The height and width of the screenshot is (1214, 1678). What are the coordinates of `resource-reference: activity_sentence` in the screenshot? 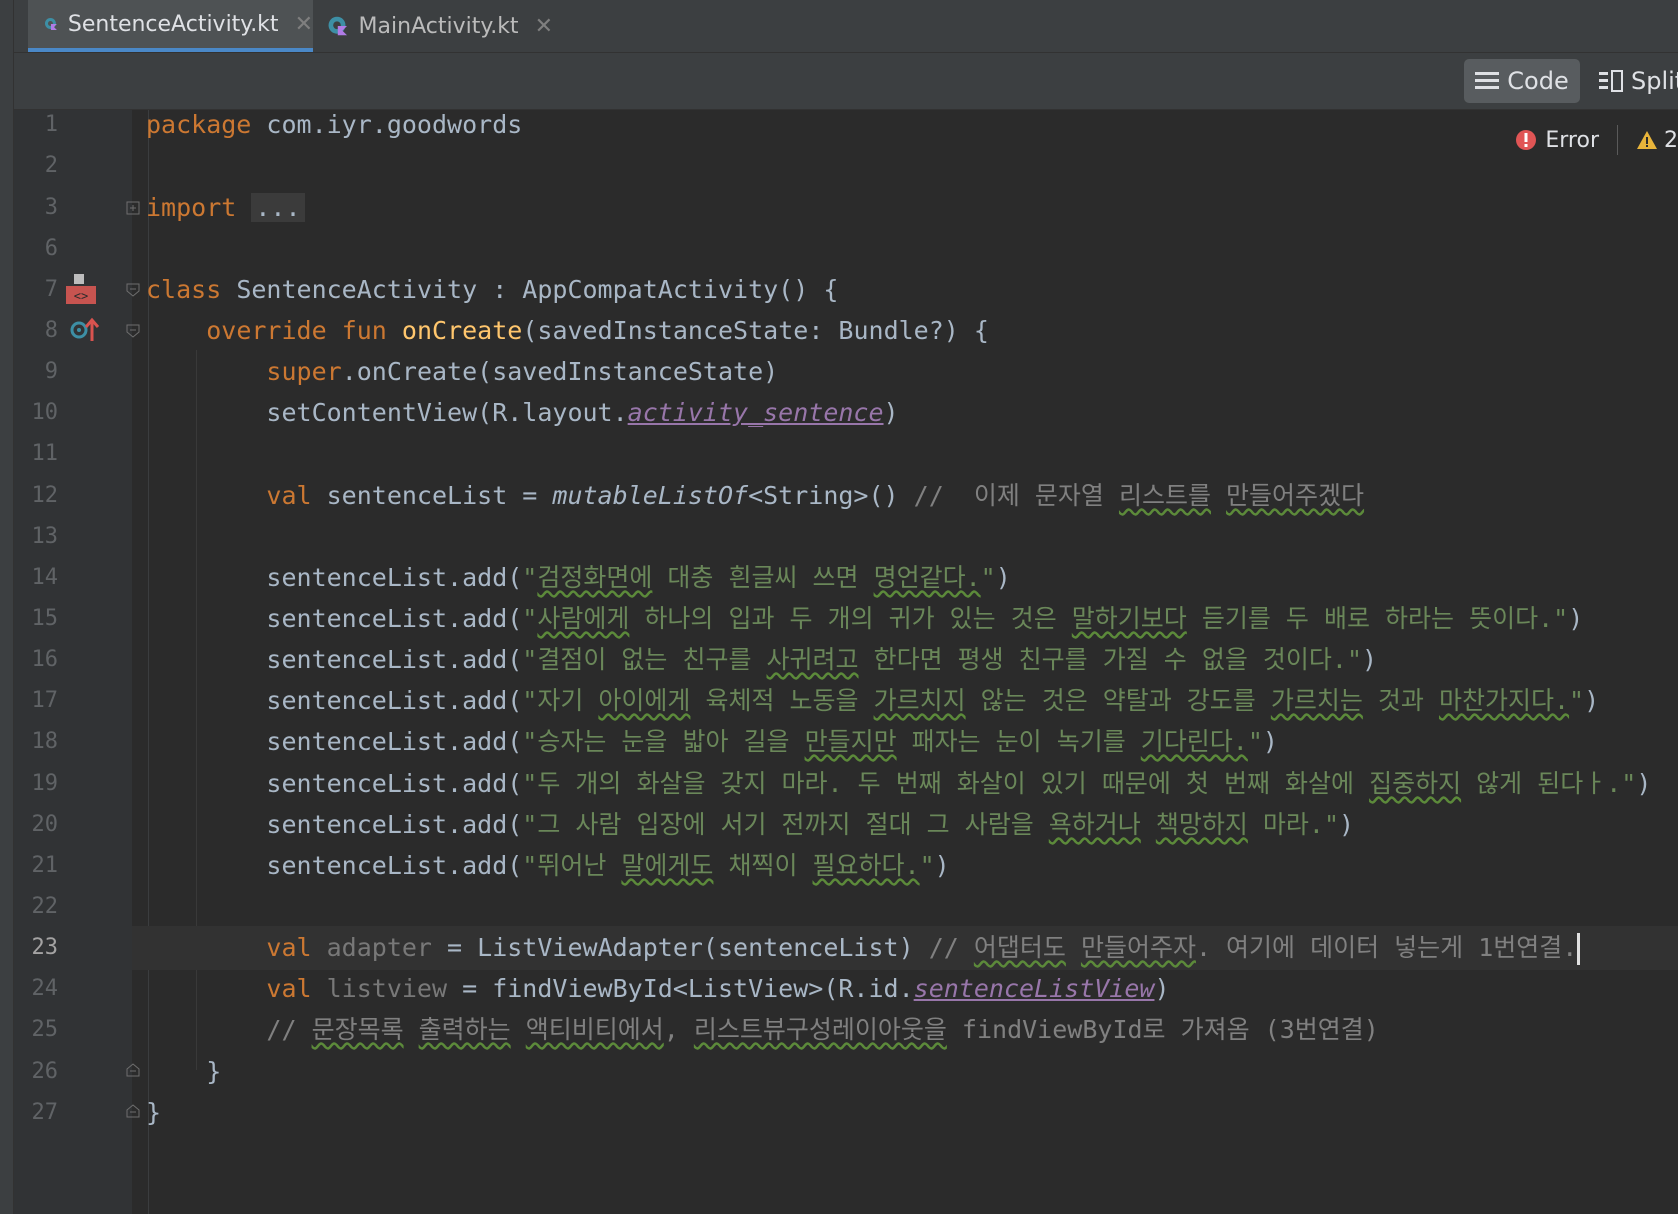 It's located at (756, 412).